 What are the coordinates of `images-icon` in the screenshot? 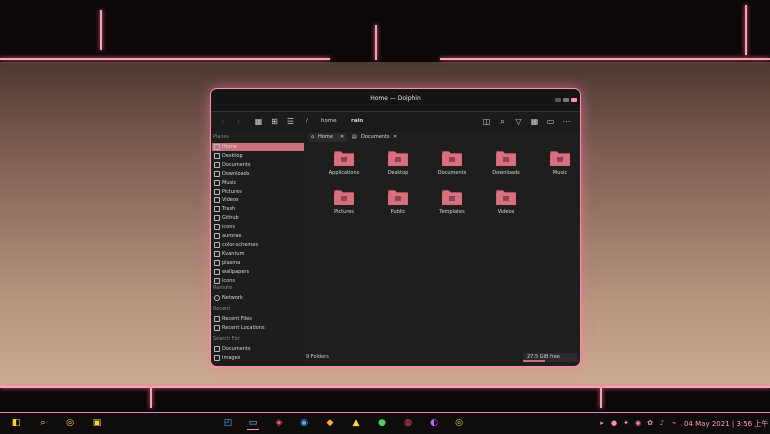 It's located at (217, 358).